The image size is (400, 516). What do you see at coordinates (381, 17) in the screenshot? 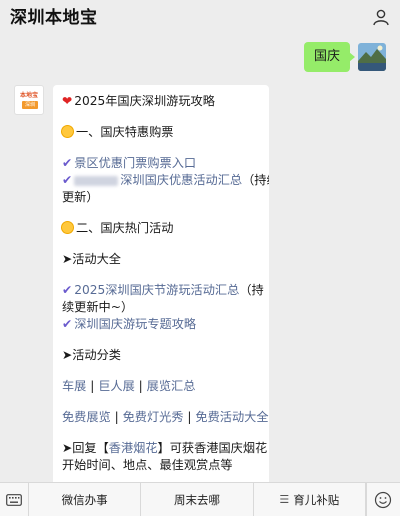
I see `profile-icon` at bounding box center [381, 17].